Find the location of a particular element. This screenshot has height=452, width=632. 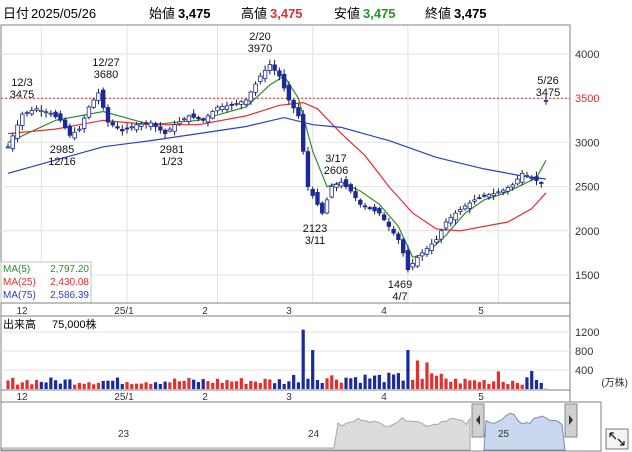

price-y-tick-label: 4000 is located at coordinates (587, 55).